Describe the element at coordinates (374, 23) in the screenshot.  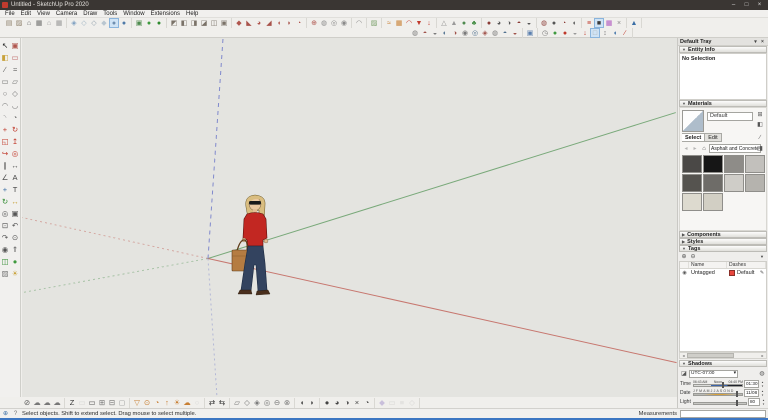
I see `photo-match-icon: ▨` at that location.